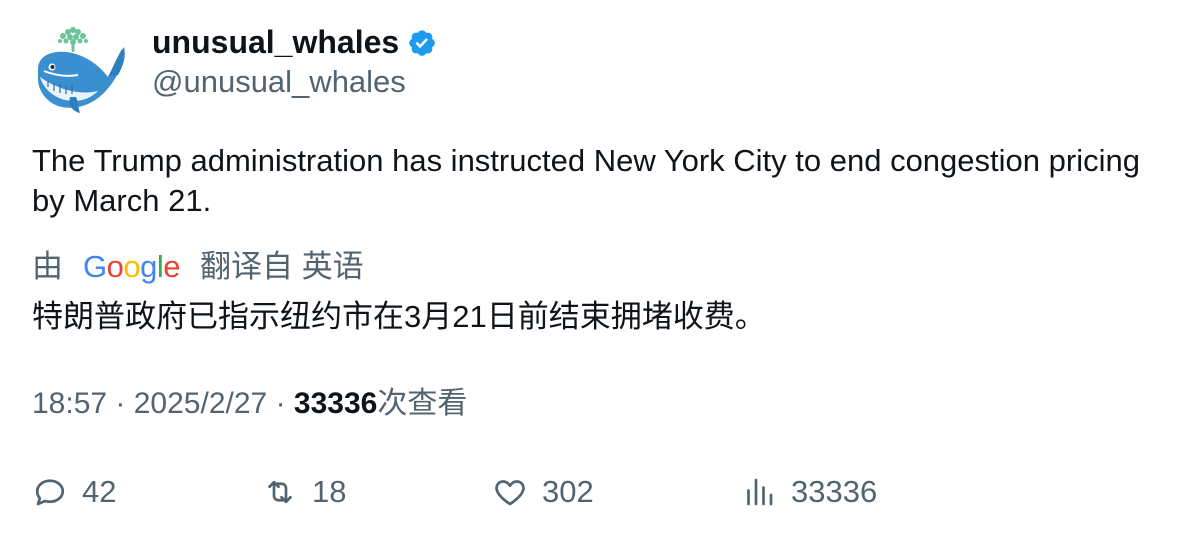  Describe the element at coordinates (422, 42) in the screenshot. I see `verified-badge-icon` at that location.